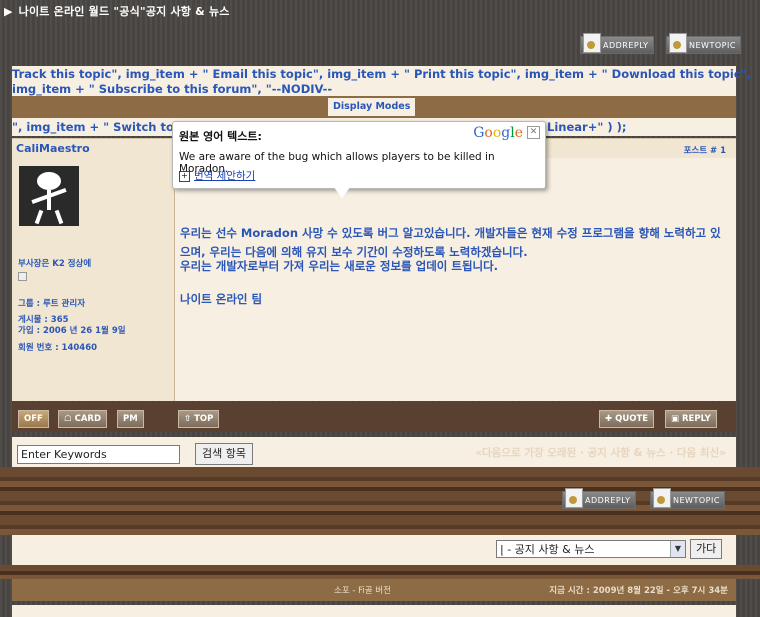 This screenshot has width=760, height=617. Describe the element at coordinates (130, 419) in the screenshot. I see `pm-button: PM` at that location.